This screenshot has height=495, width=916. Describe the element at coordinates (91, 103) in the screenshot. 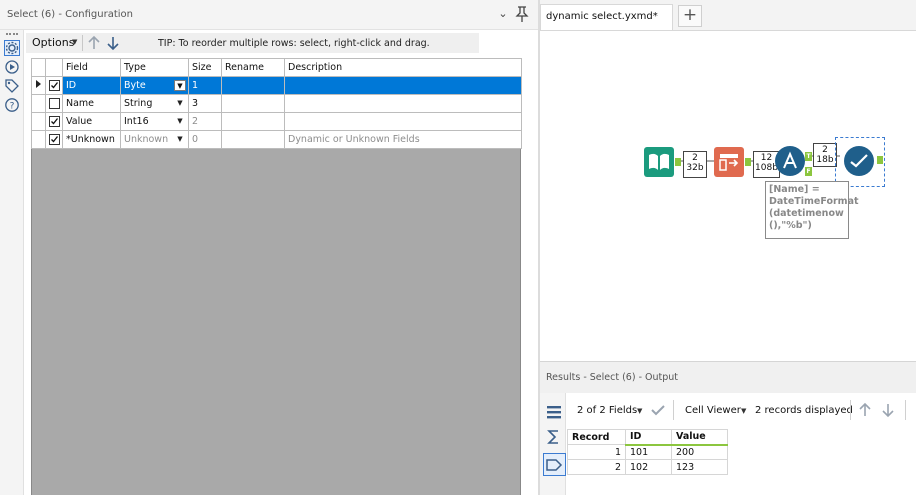

I see `field-name-cell: Name` at that location.